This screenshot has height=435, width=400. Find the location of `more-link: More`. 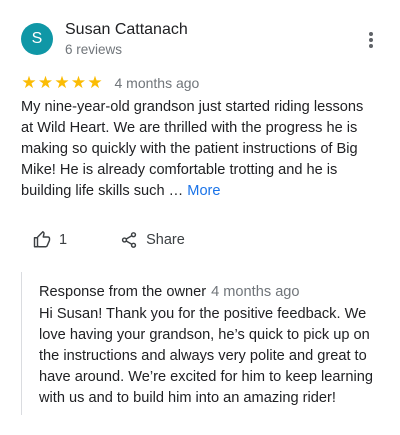

more-link: More is located at coordinates (203, 191).